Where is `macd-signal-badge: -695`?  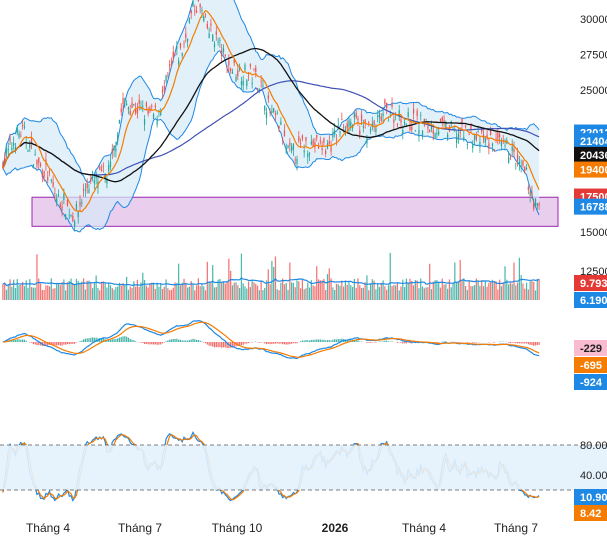
macd-signal-badge: -695 is located at coordinates (591, 366).